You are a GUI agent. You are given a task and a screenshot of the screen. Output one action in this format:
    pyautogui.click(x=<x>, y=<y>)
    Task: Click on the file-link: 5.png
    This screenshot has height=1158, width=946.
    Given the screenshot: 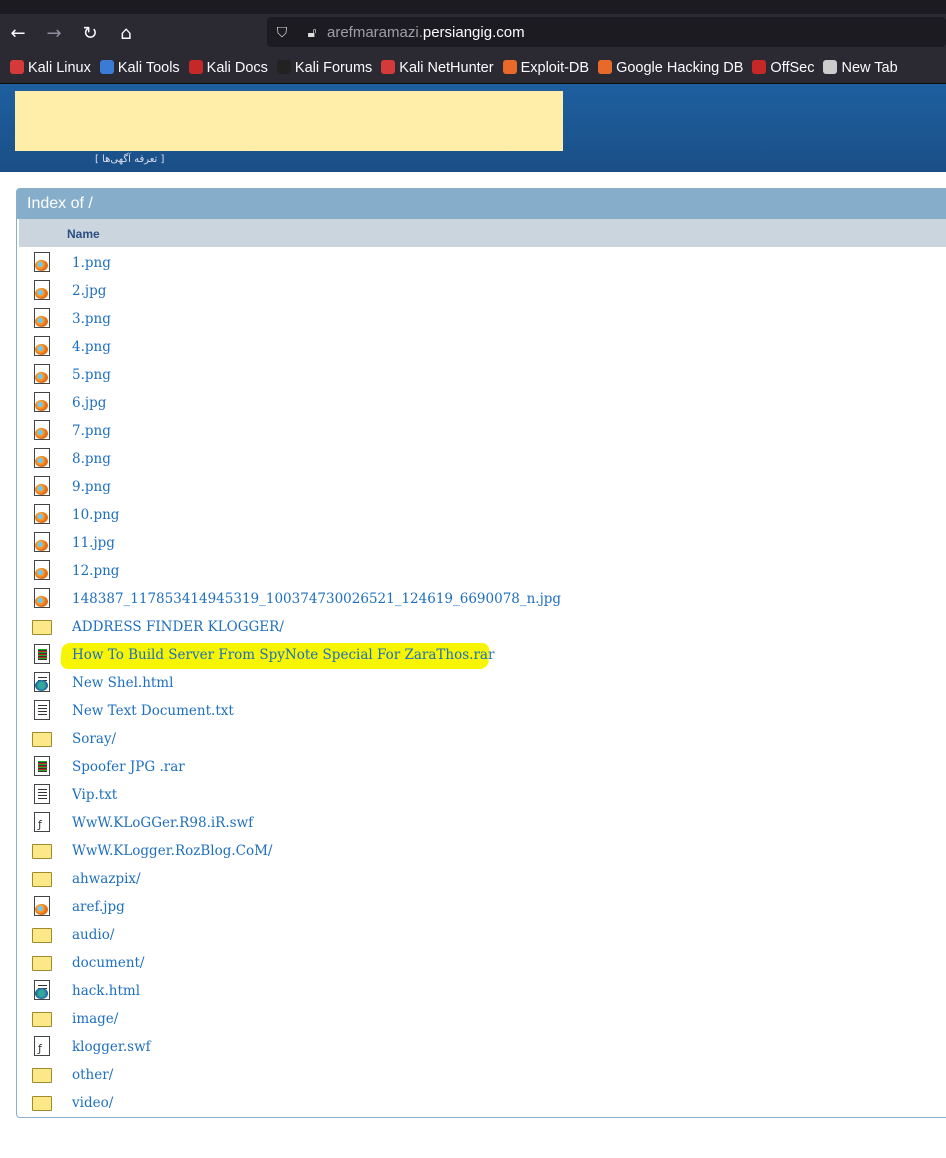 What is the action you would take?
    pyautogui.click(x=91, y=375)
    